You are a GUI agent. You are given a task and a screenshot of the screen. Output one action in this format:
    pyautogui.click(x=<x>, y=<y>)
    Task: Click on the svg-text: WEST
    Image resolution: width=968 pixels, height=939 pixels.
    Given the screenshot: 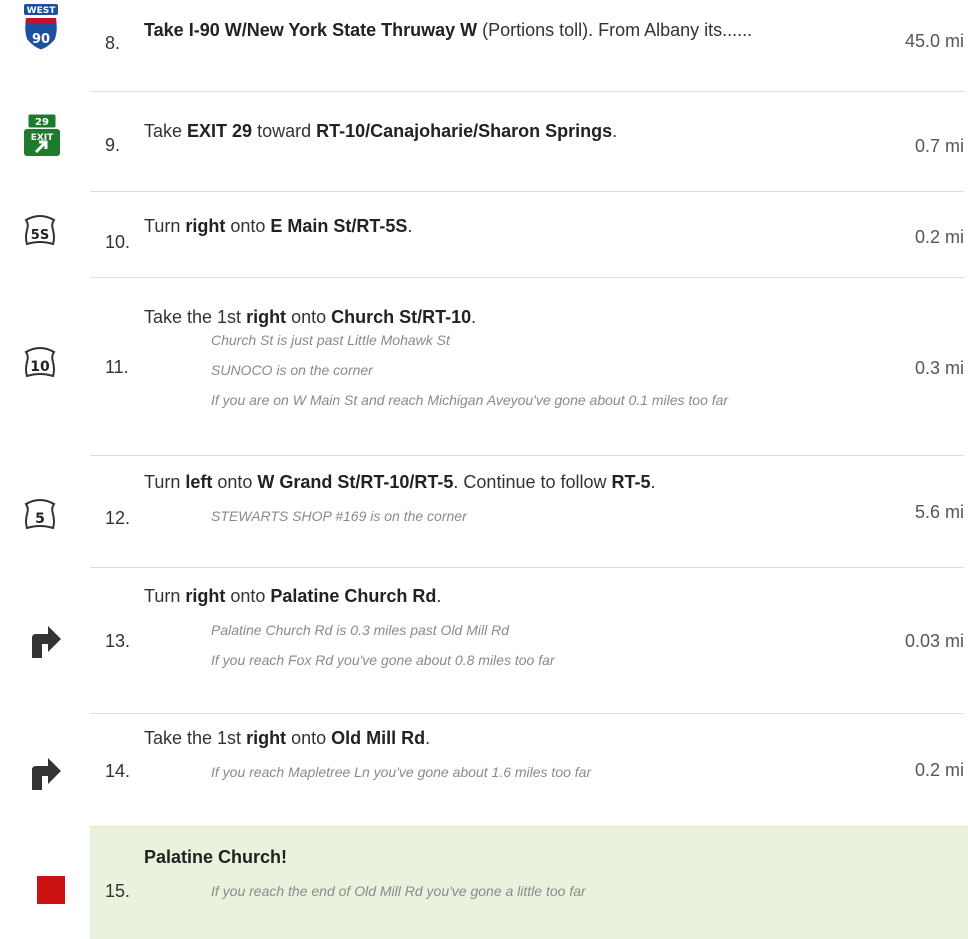 What is the action you would take?
    pyautogui.click(x=42, y=11)
    